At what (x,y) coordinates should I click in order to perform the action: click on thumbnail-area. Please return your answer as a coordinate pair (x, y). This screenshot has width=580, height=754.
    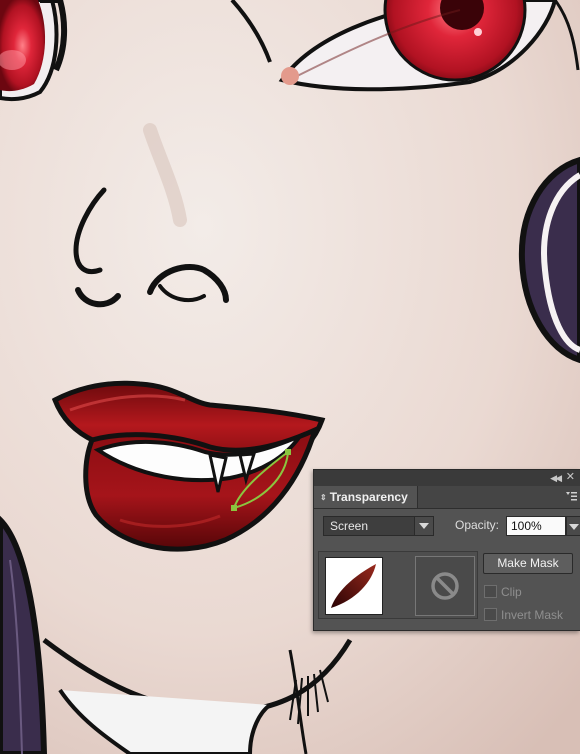
    Looking at the image, I should click on (398, 585).